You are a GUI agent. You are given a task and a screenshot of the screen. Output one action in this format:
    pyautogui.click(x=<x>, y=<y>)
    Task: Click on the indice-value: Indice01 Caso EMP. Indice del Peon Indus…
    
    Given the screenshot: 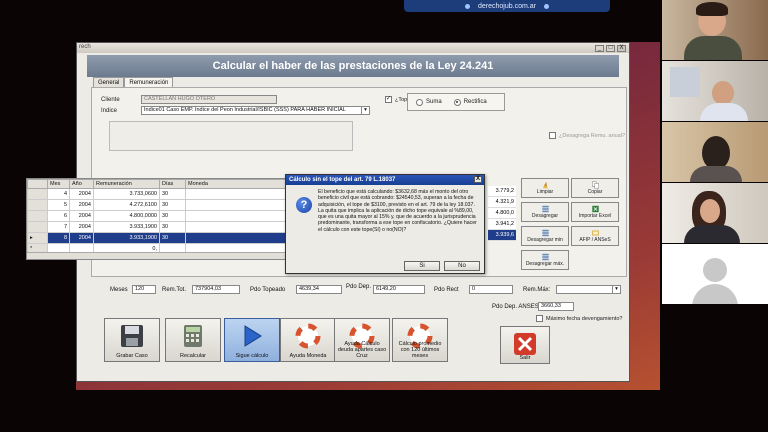 What is the action you would take?
    pyautogui.click(x=245, y=110)
    